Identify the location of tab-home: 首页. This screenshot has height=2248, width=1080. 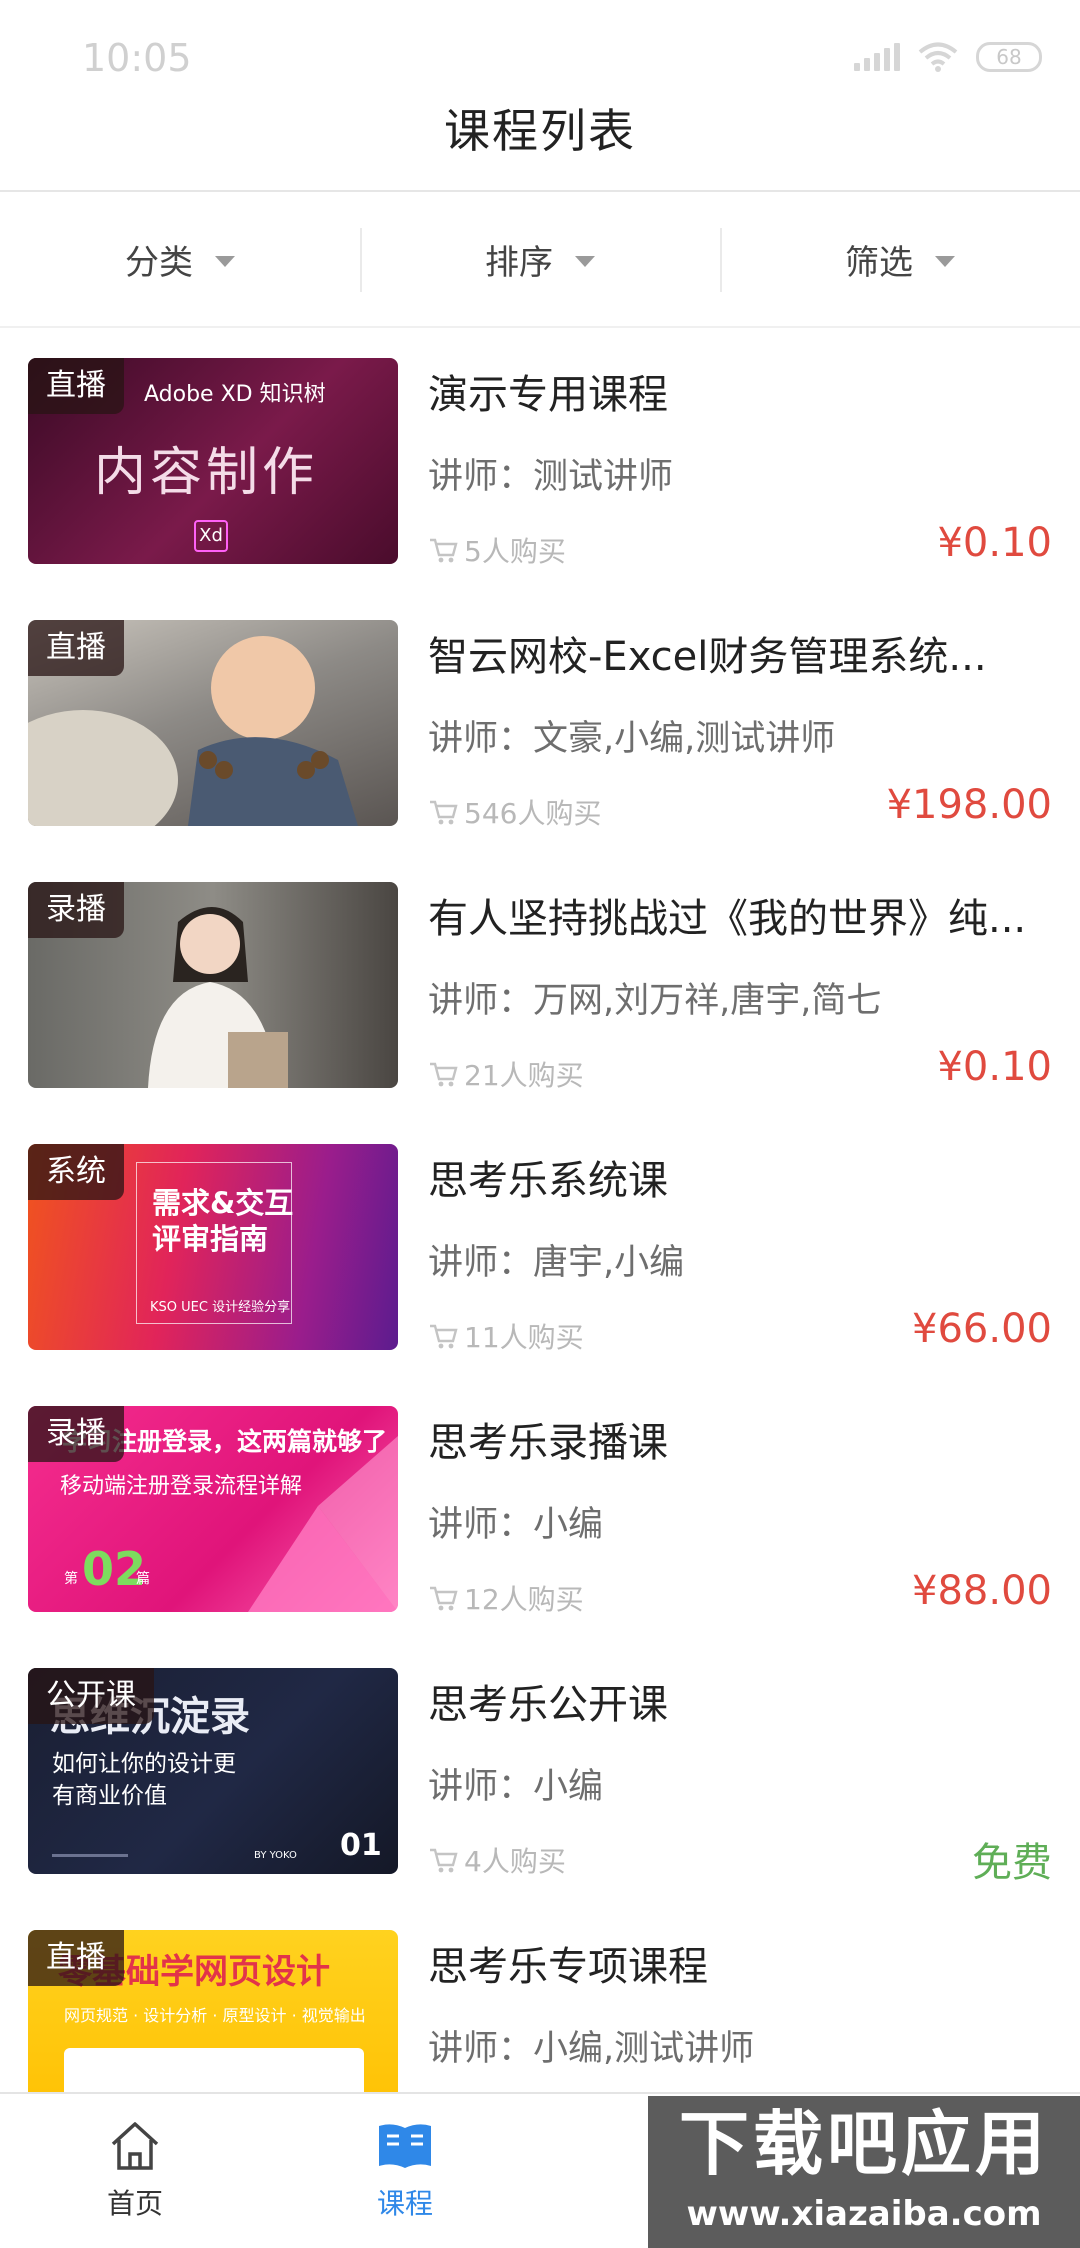
(135, 2171).